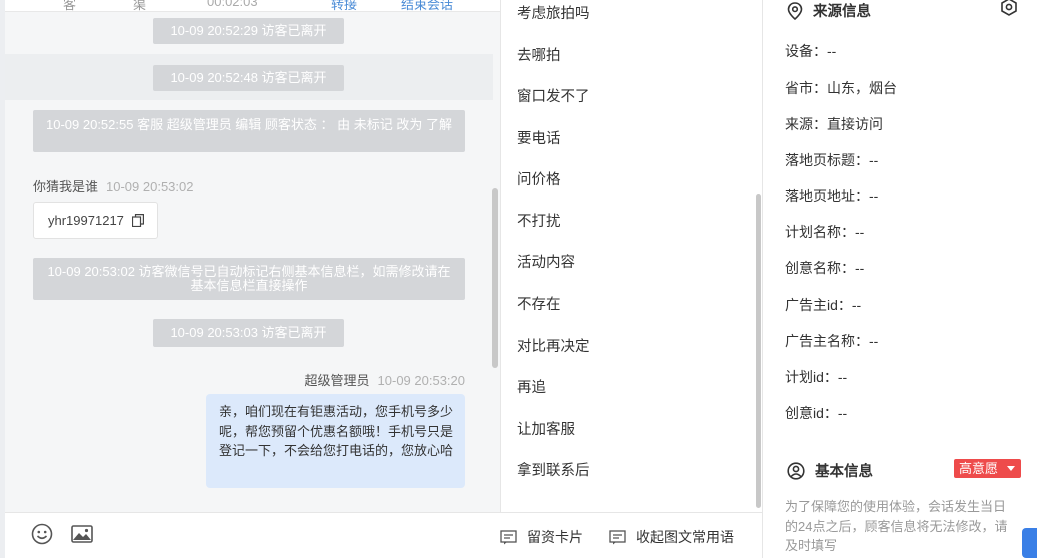 This screenshot has width=1037, height=558. Describe the element at coordinates (539, 303) in the screenshot. I see `quick-phrase-item: 不存在` at that location.